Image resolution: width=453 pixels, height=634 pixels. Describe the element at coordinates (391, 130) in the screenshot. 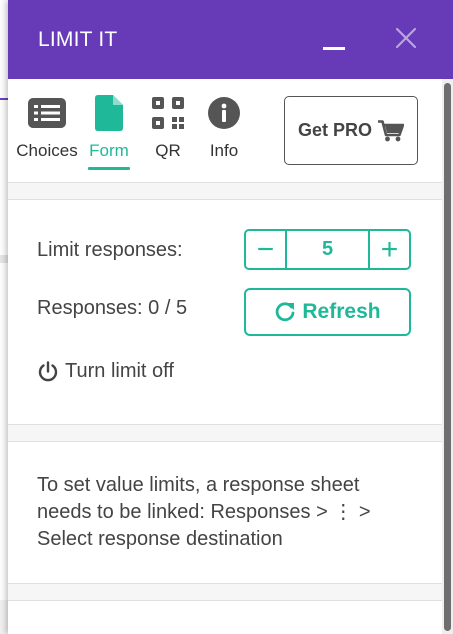

I see `cart-icon` at that location.